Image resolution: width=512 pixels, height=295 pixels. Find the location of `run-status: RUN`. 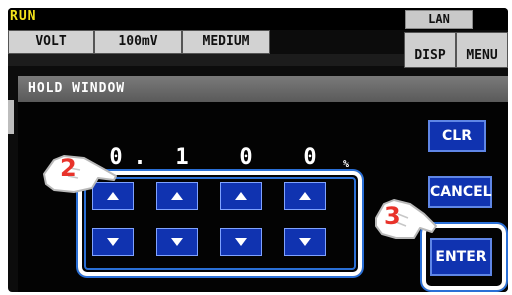

run-status: RUN is located at coordinates (23, 16).